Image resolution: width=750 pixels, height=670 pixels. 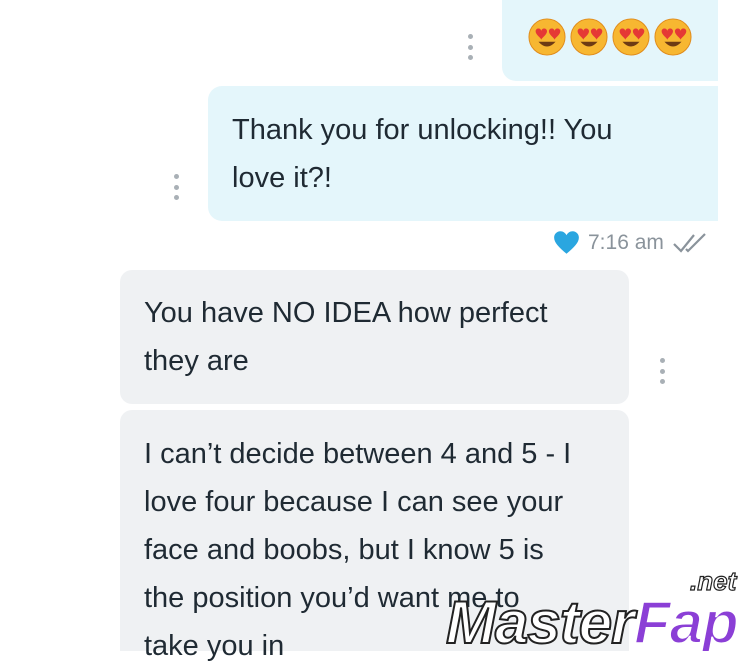 I want to click on emoji-row, so click(x=610, y=37).